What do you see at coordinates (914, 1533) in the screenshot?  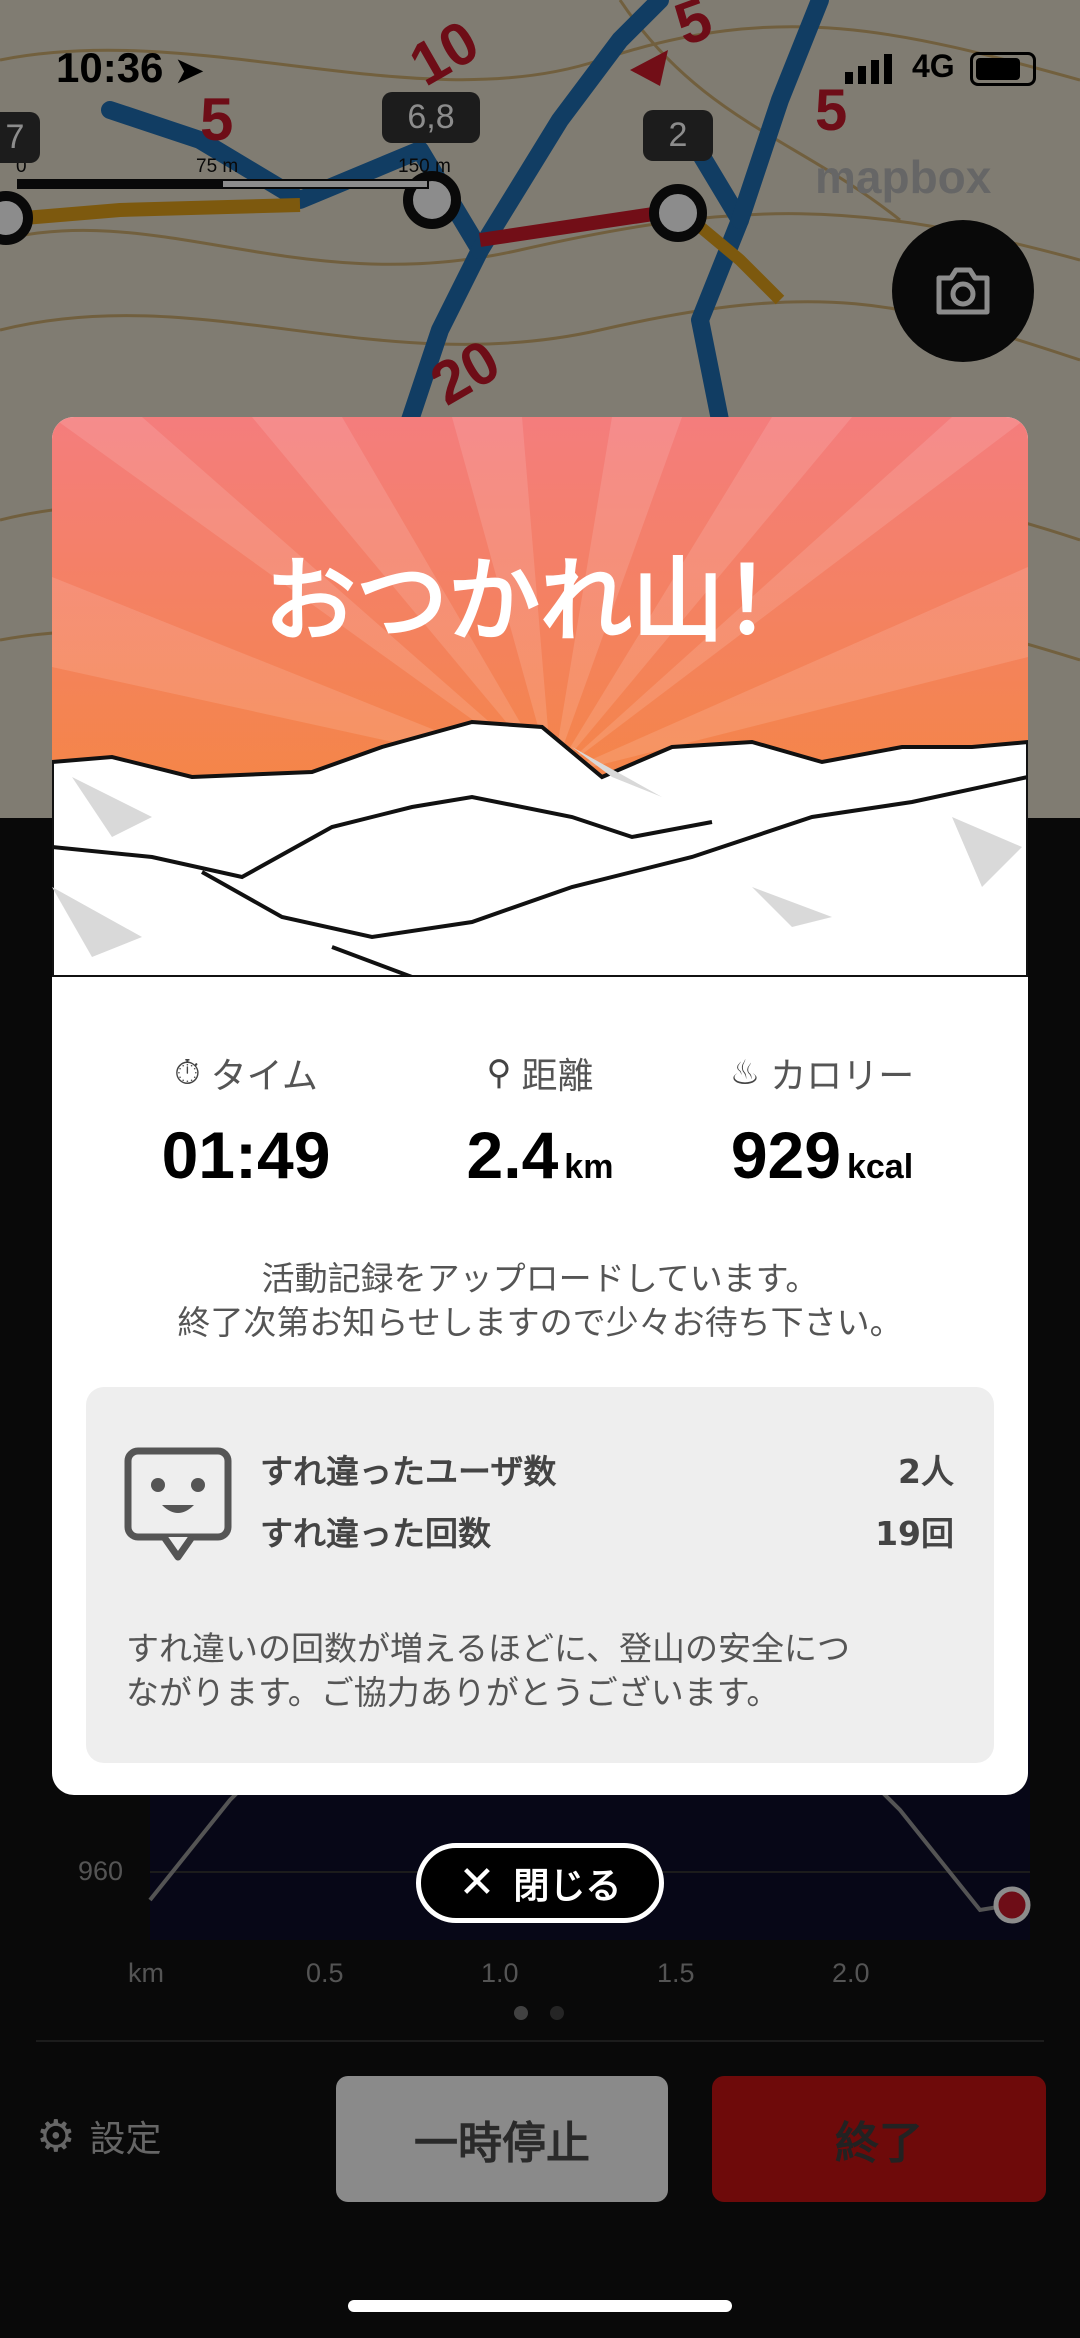 I see `encounter-count-value: 19回` at bounding box center [914, 1533].